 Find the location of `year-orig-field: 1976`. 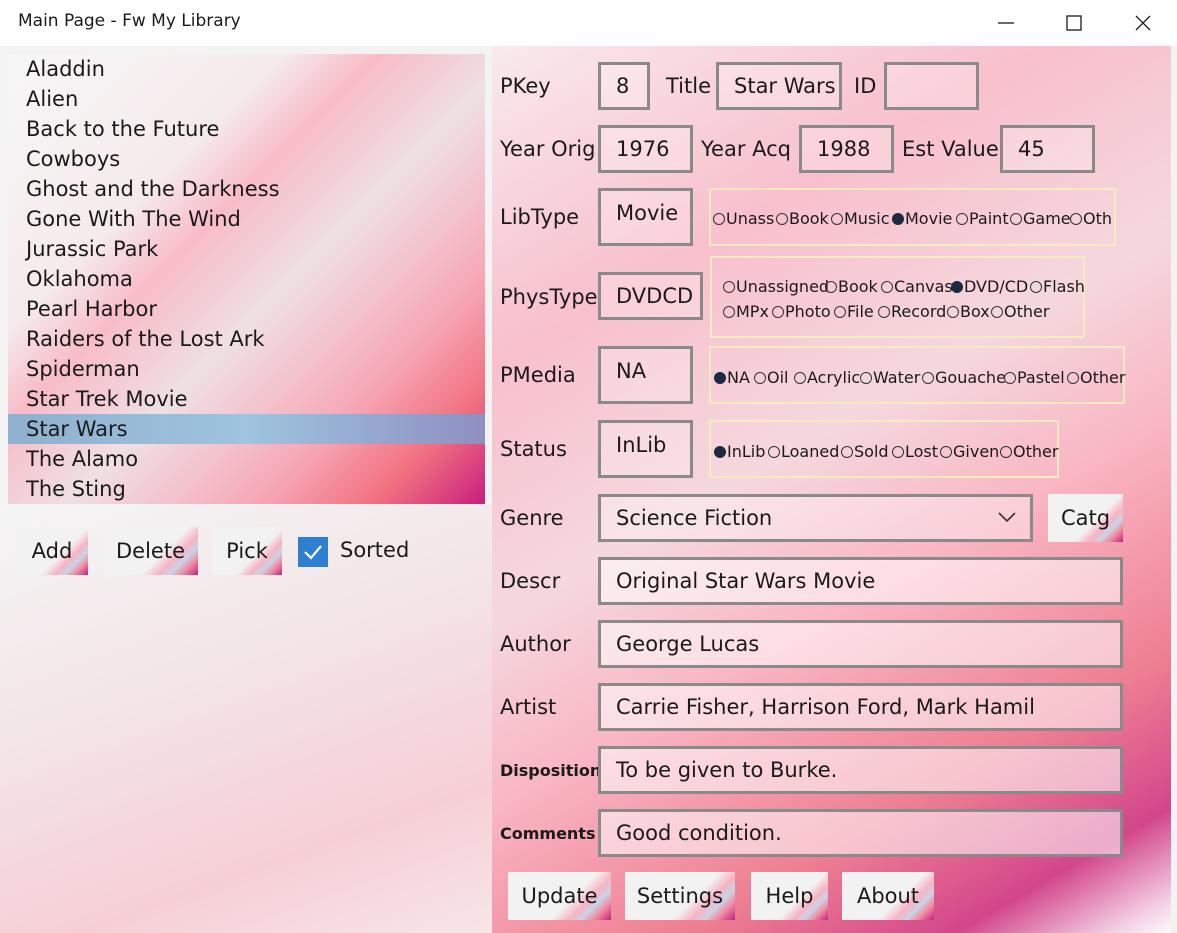

year-orig-field: 1976 is located at coordinates (645, 149).